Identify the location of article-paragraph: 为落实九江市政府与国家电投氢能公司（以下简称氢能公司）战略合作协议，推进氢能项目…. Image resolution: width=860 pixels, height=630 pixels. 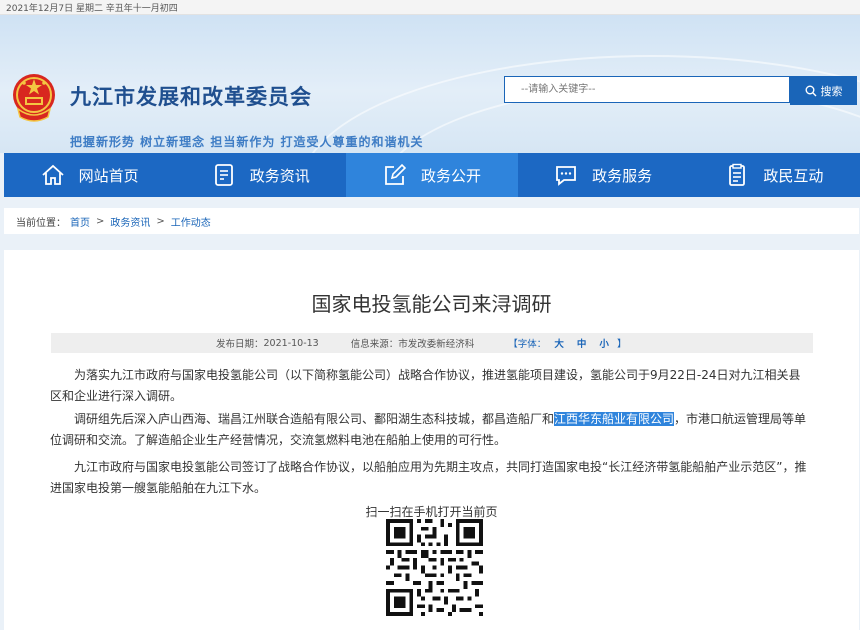
(425, 385).